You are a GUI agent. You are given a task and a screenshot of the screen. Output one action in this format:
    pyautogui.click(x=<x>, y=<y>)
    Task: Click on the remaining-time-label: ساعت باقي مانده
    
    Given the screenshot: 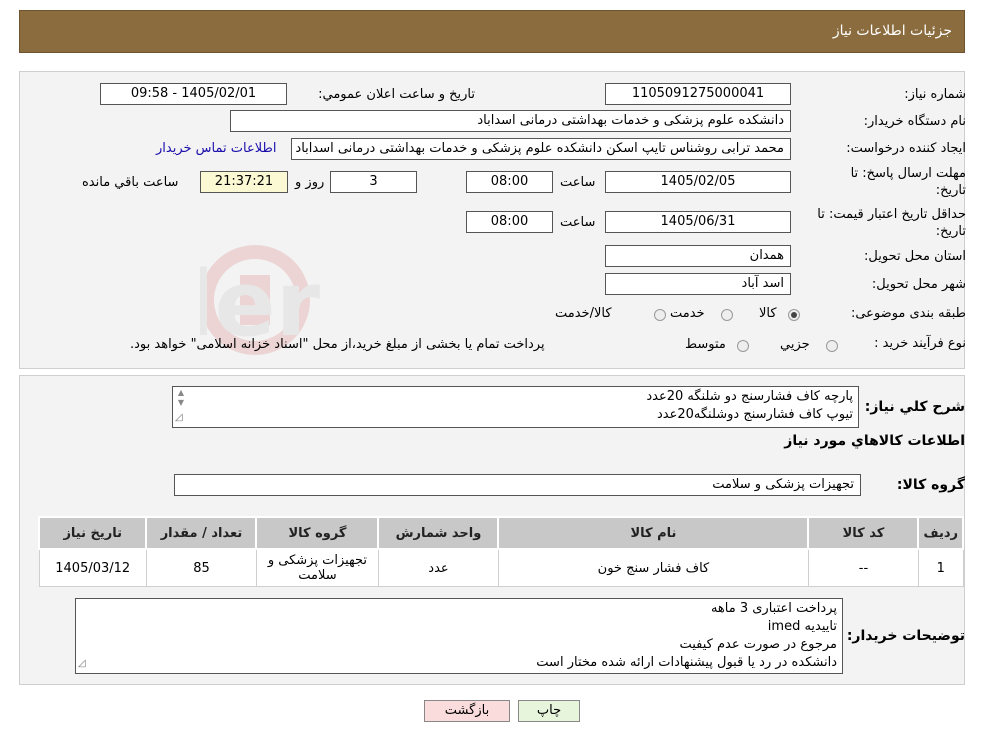 What is the action you would take?
    pyautogui.click(x=130, y=182)
    